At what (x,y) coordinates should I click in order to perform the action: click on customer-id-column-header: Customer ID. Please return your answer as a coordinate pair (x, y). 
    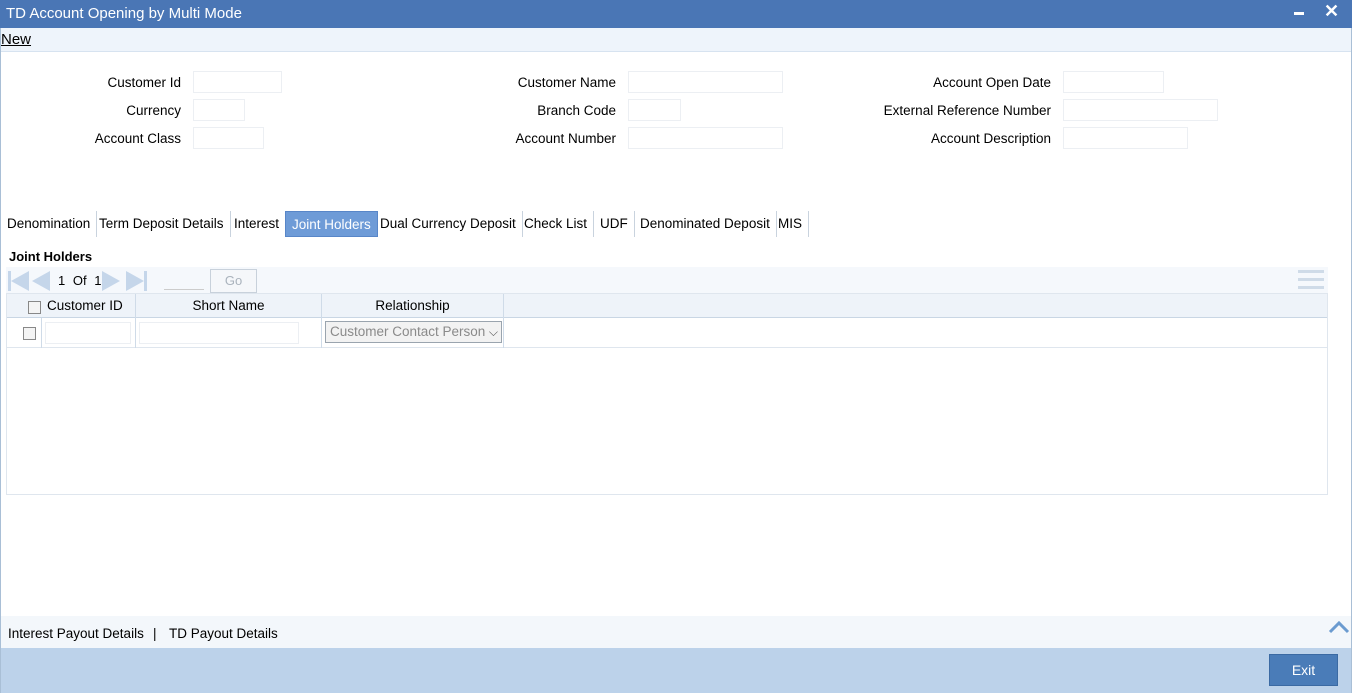
    Looking at the image, I should click on (71, 306).